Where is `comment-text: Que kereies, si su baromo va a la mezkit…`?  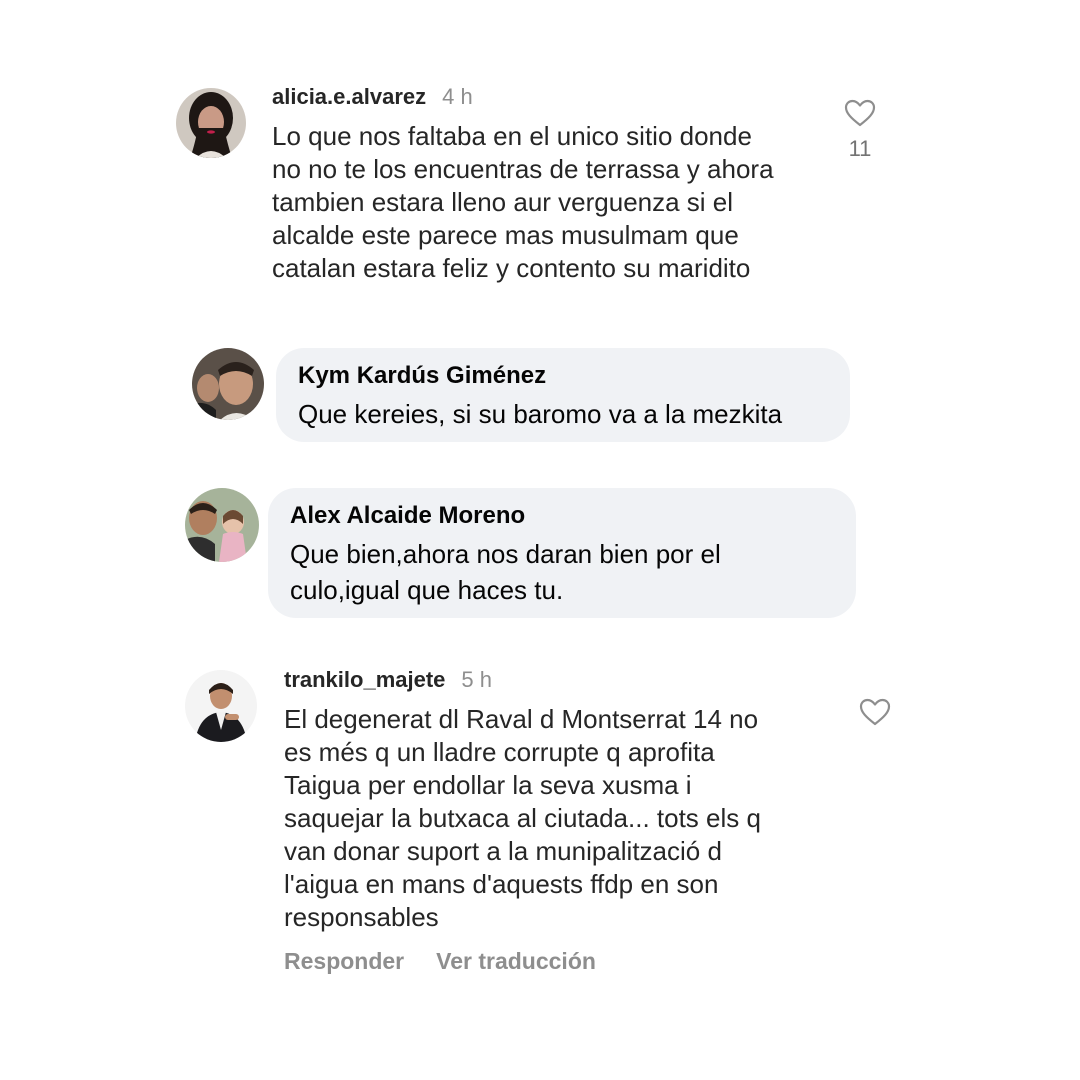
comment-text: Que kereies, si su baromo va a la mezkit… is located at coordinates (540, 414).